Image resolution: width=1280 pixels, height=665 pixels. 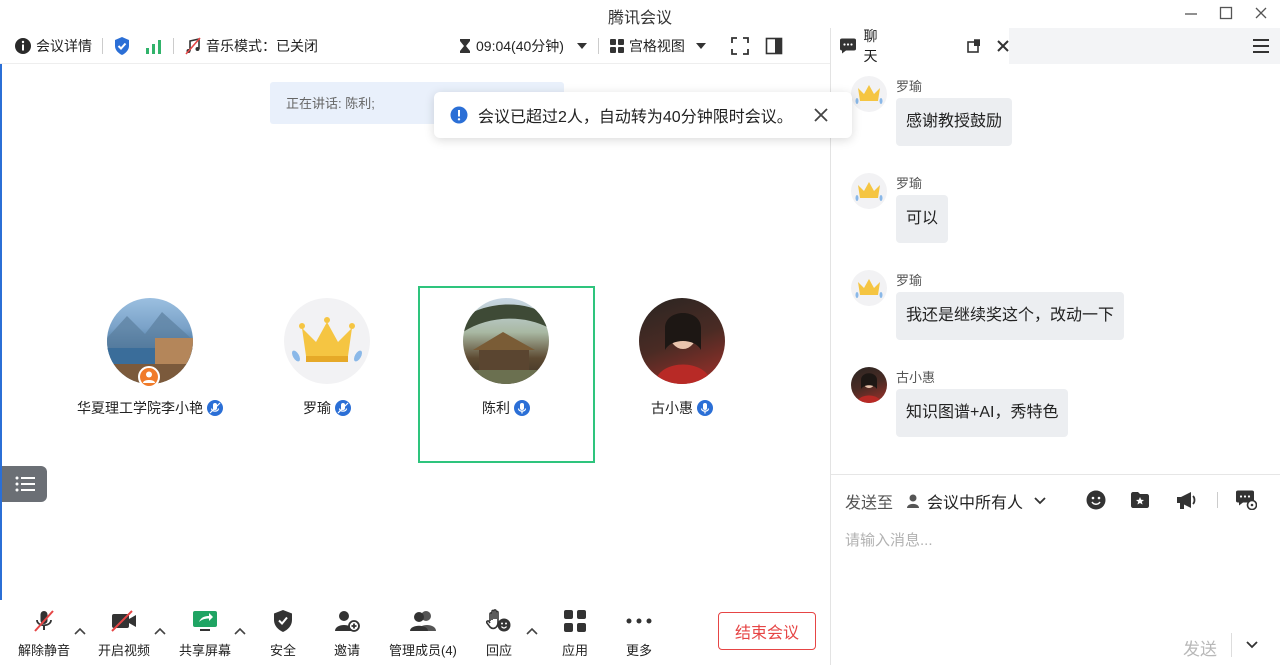 I want to click on security-label: 安全, so click(x=283, y=650).